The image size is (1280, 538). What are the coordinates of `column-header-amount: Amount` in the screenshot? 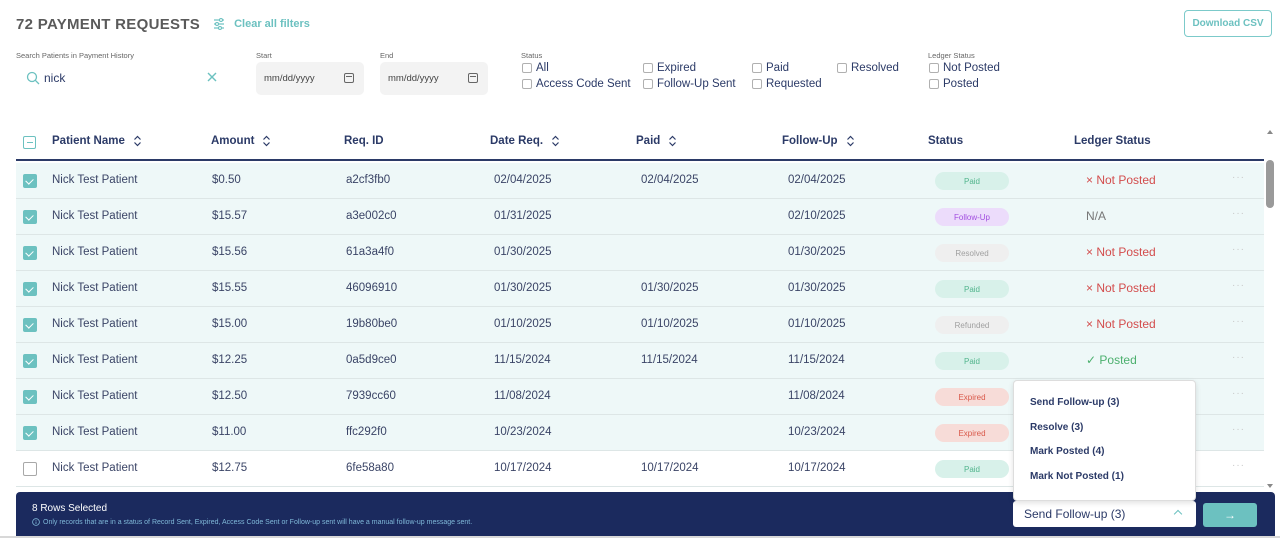 It's located at (241, 141).